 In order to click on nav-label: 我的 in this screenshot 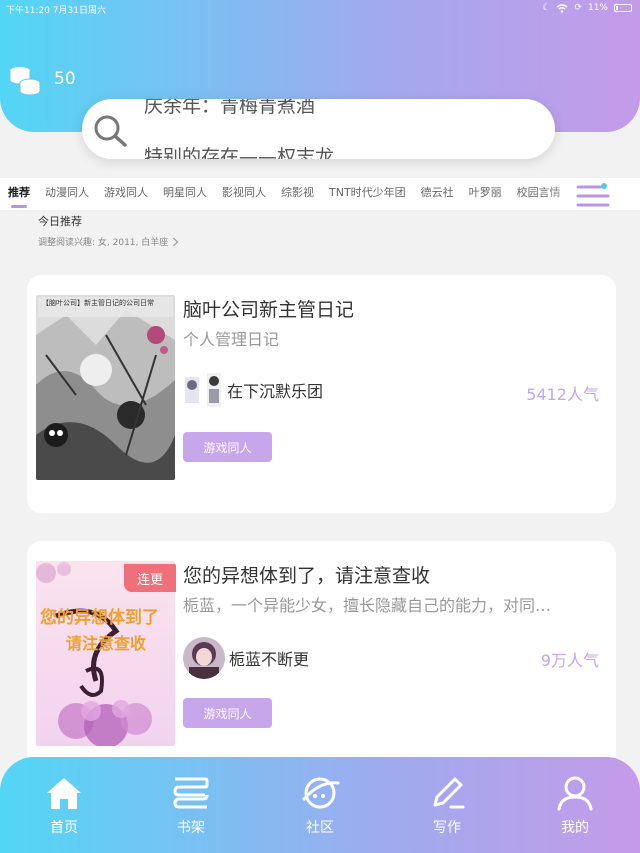, I will do `click(575, 828)`.